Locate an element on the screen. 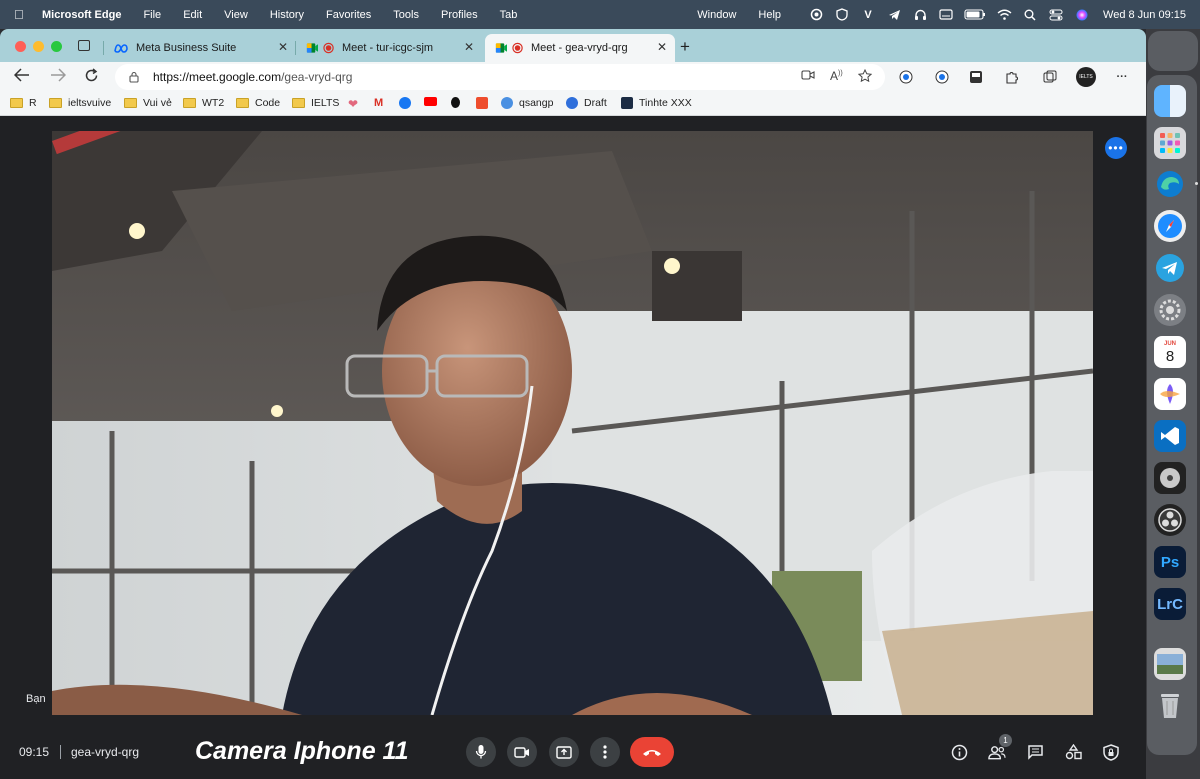 The width and height of the screenshot is (1200, 779). bookmark-shop-icon is located at coordinates (482, 103).